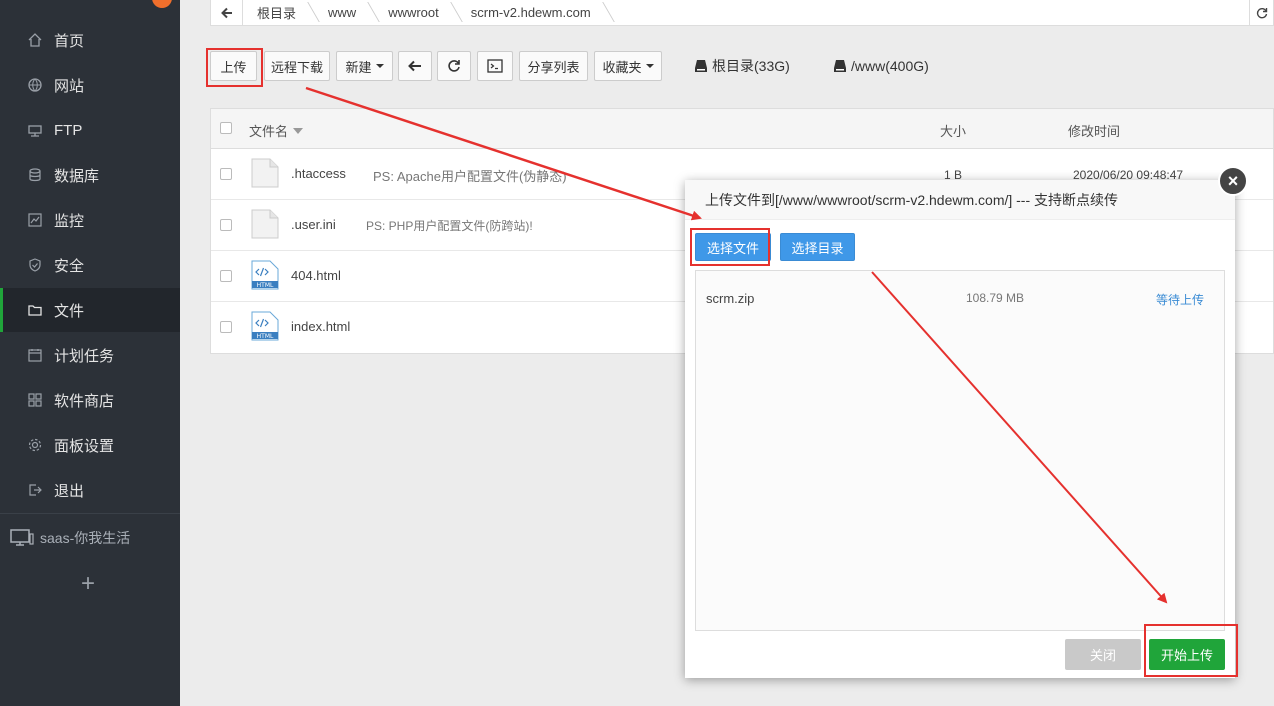 This screenshot has height=706, width=1274. I want to click on sidebar-item-label: 退出, so click(69, 491).